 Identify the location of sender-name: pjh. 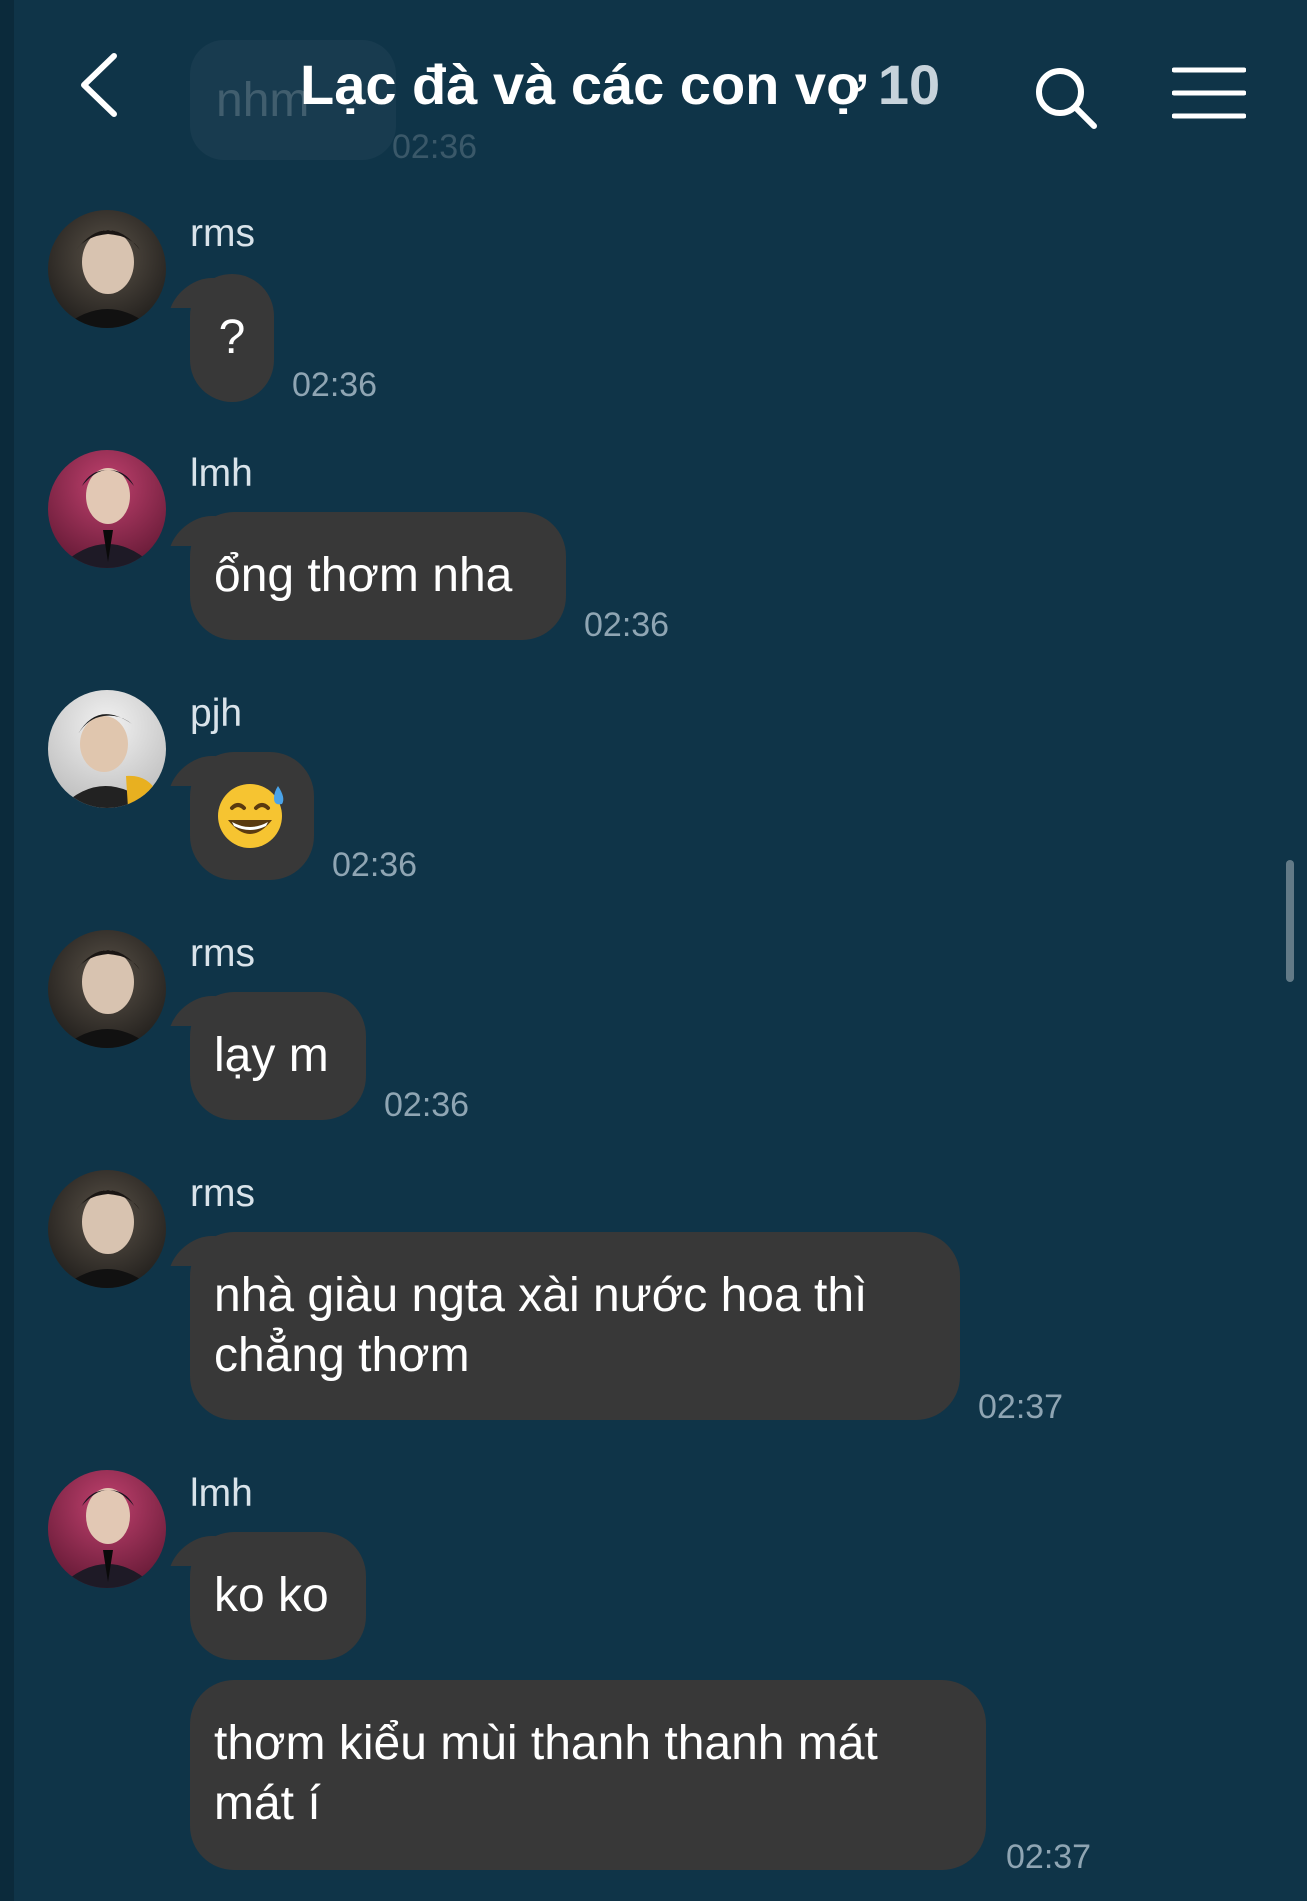
(216, 713).